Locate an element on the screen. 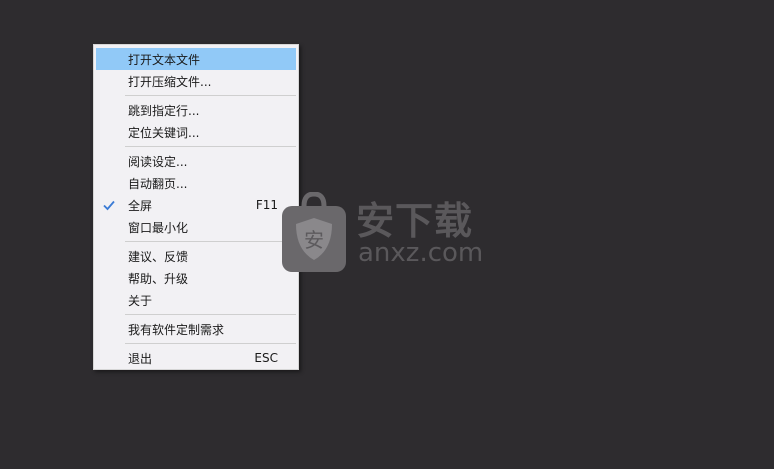  menu-item-label: 退出 is located at coordinates (140, 358).